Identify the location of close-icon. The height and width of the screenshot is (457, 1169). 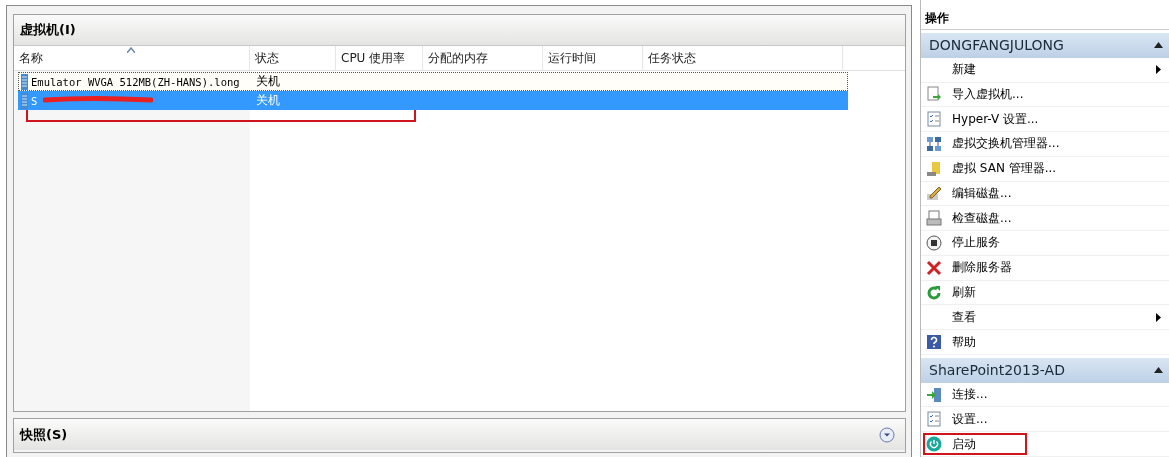
(934, 267).